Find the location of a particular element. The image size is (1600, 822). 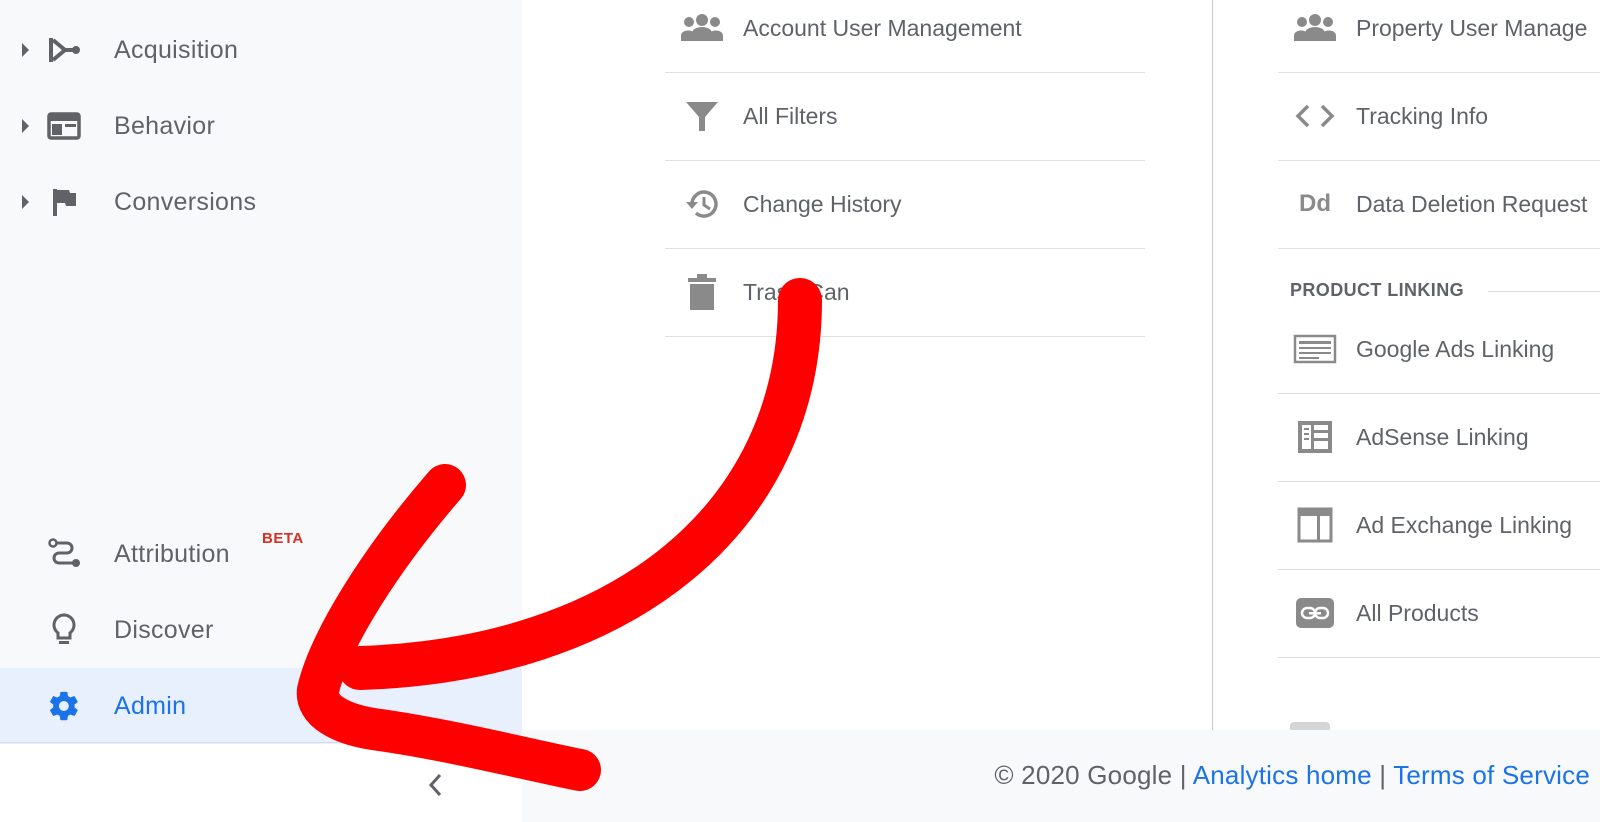

row-label: Tracking Info is located at coordinates (1422, 115).